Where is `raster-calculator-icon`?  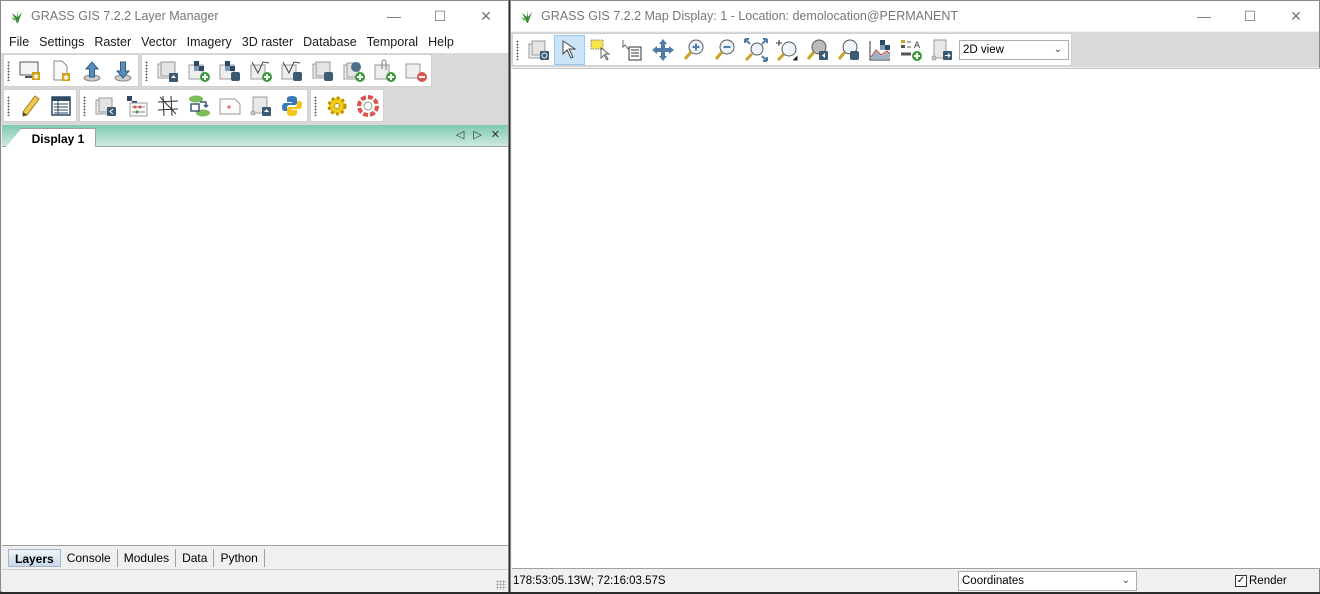
raster-calculator-icon is located at coordinates (136, 105).